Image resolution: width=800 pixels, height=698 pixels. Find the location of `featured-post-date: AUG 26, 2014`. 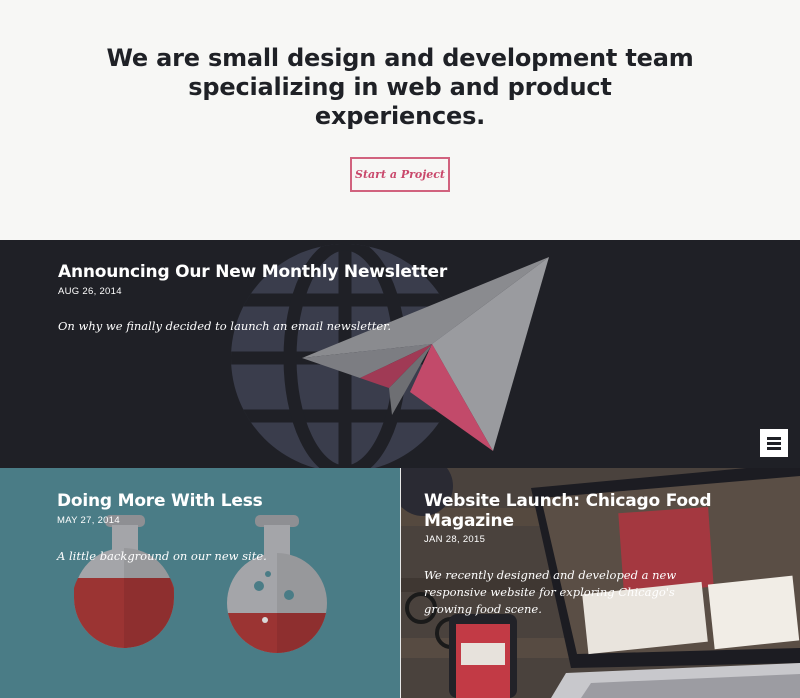

featured-post-date: AUG 26, 2014 is located at coordinates (90, 291).